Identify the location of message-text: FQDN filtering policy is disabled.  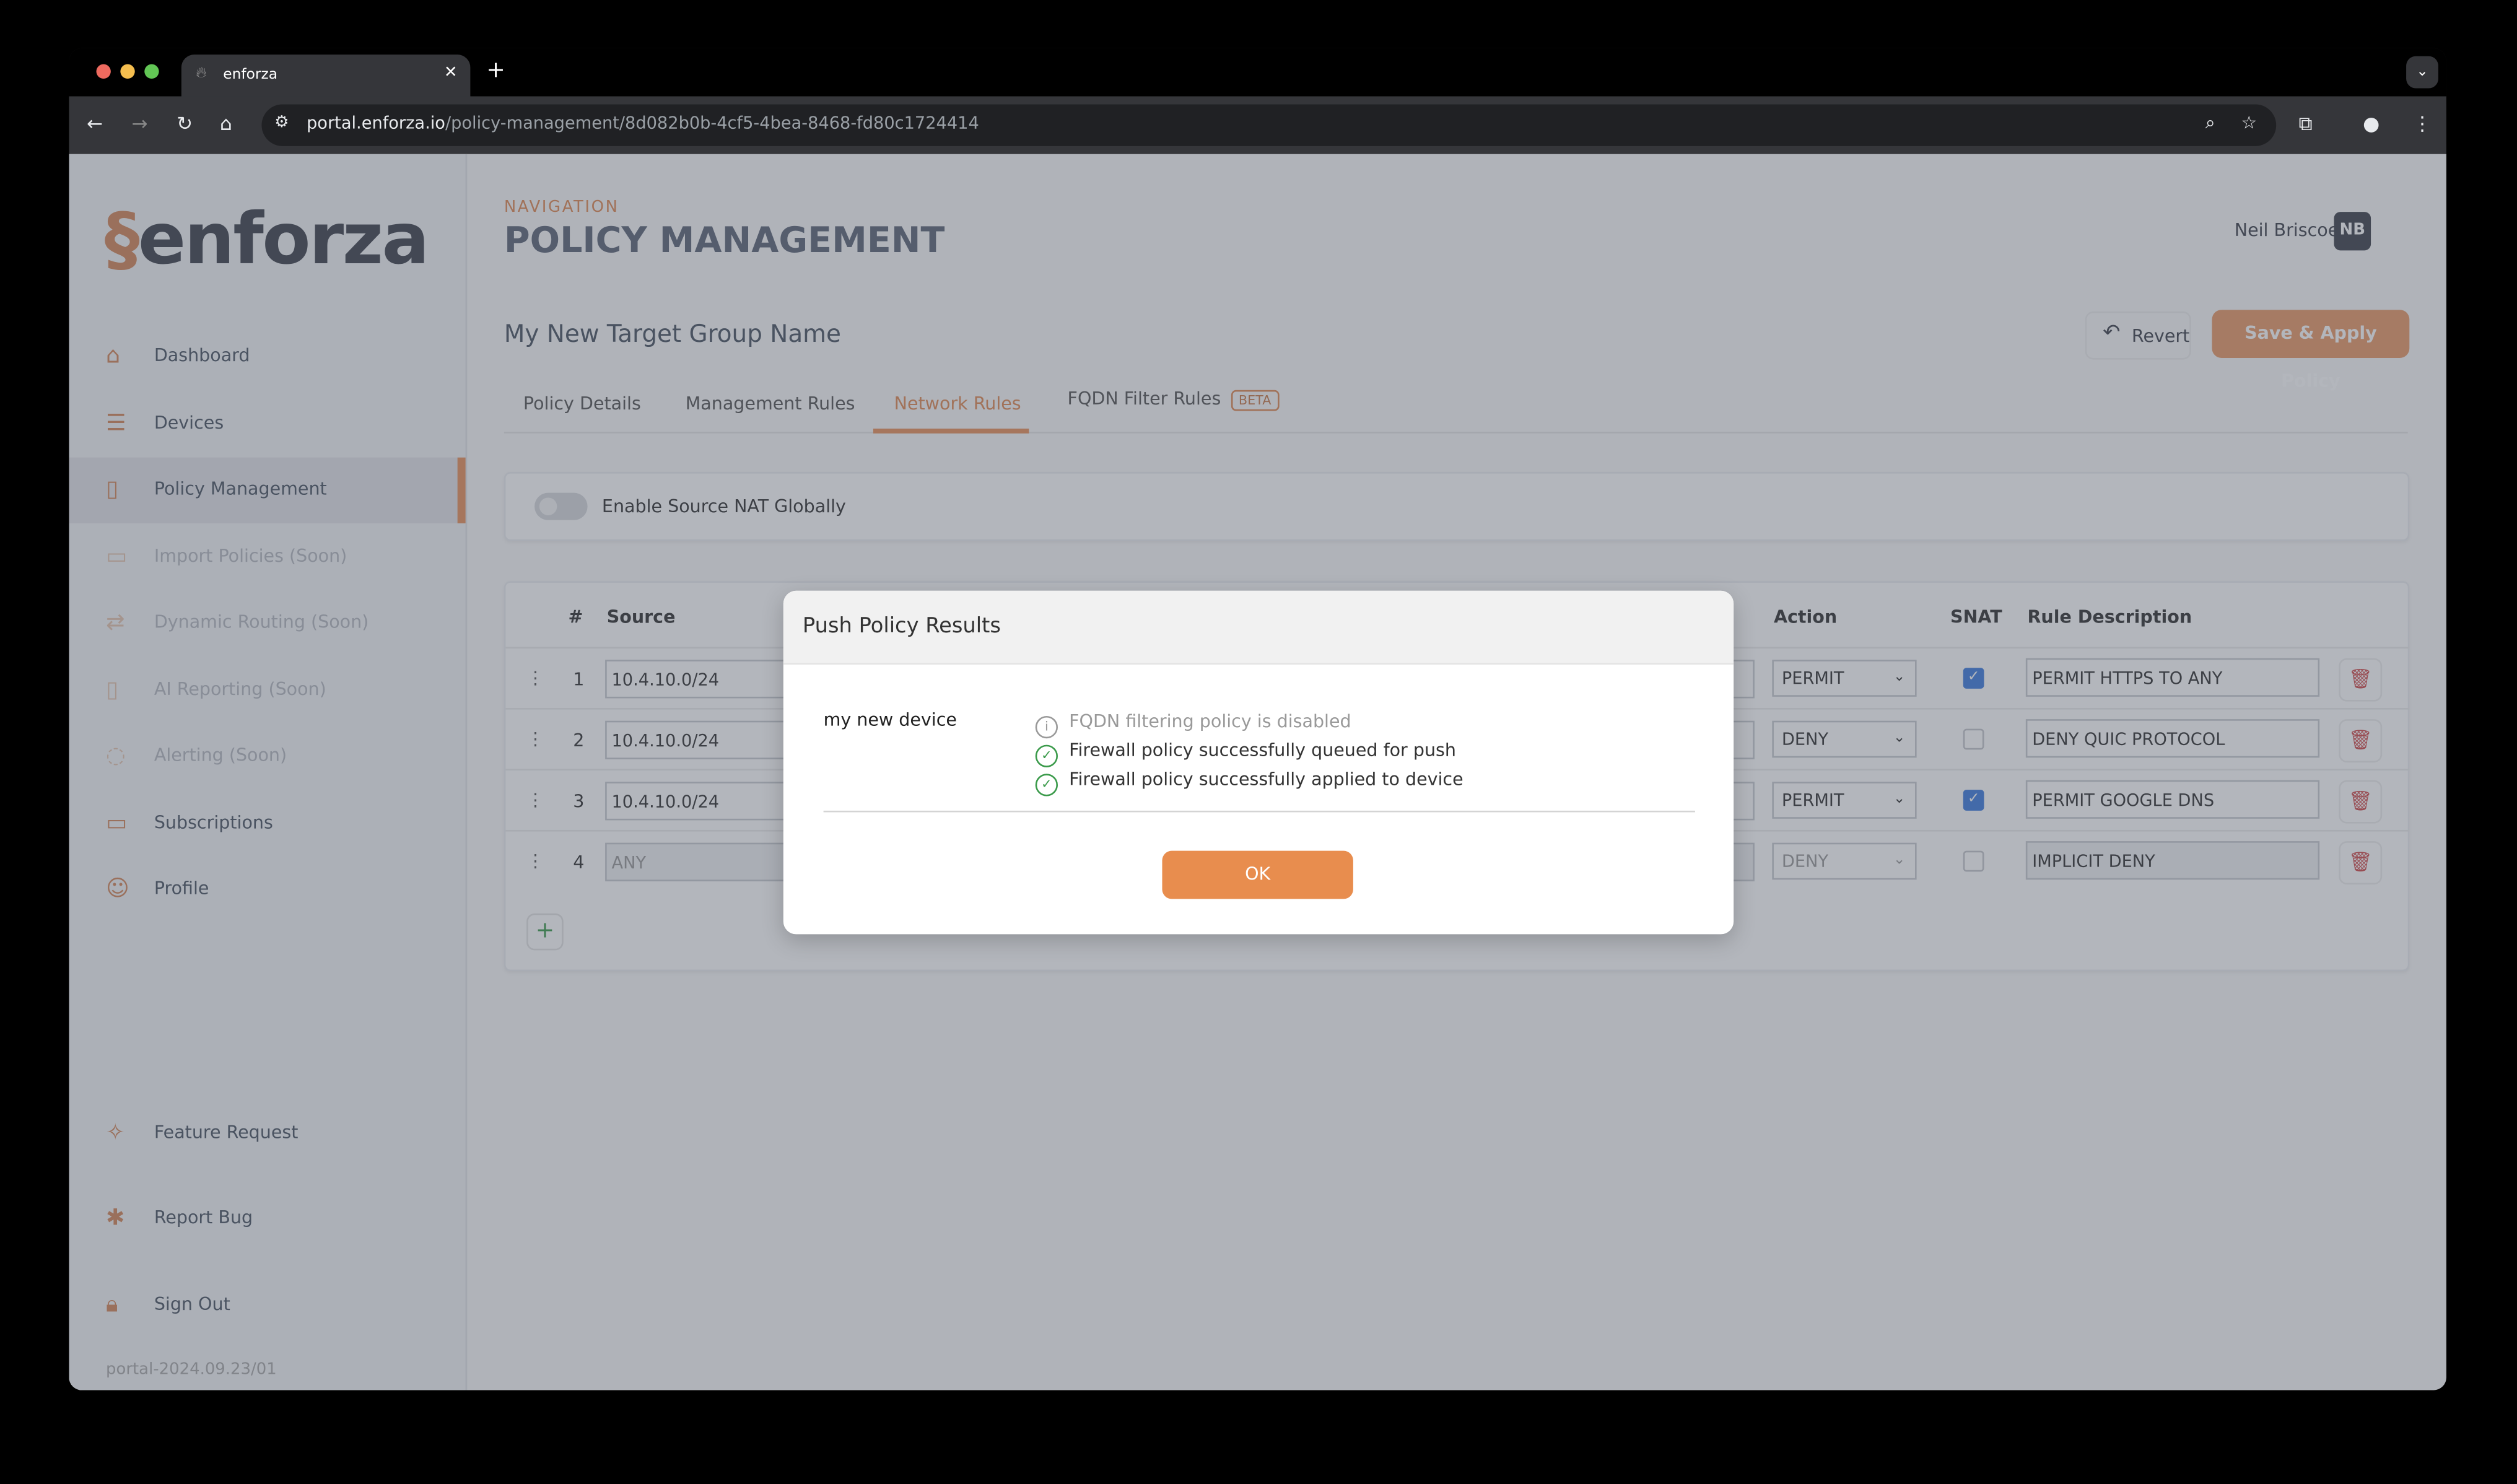
(1210, 721).